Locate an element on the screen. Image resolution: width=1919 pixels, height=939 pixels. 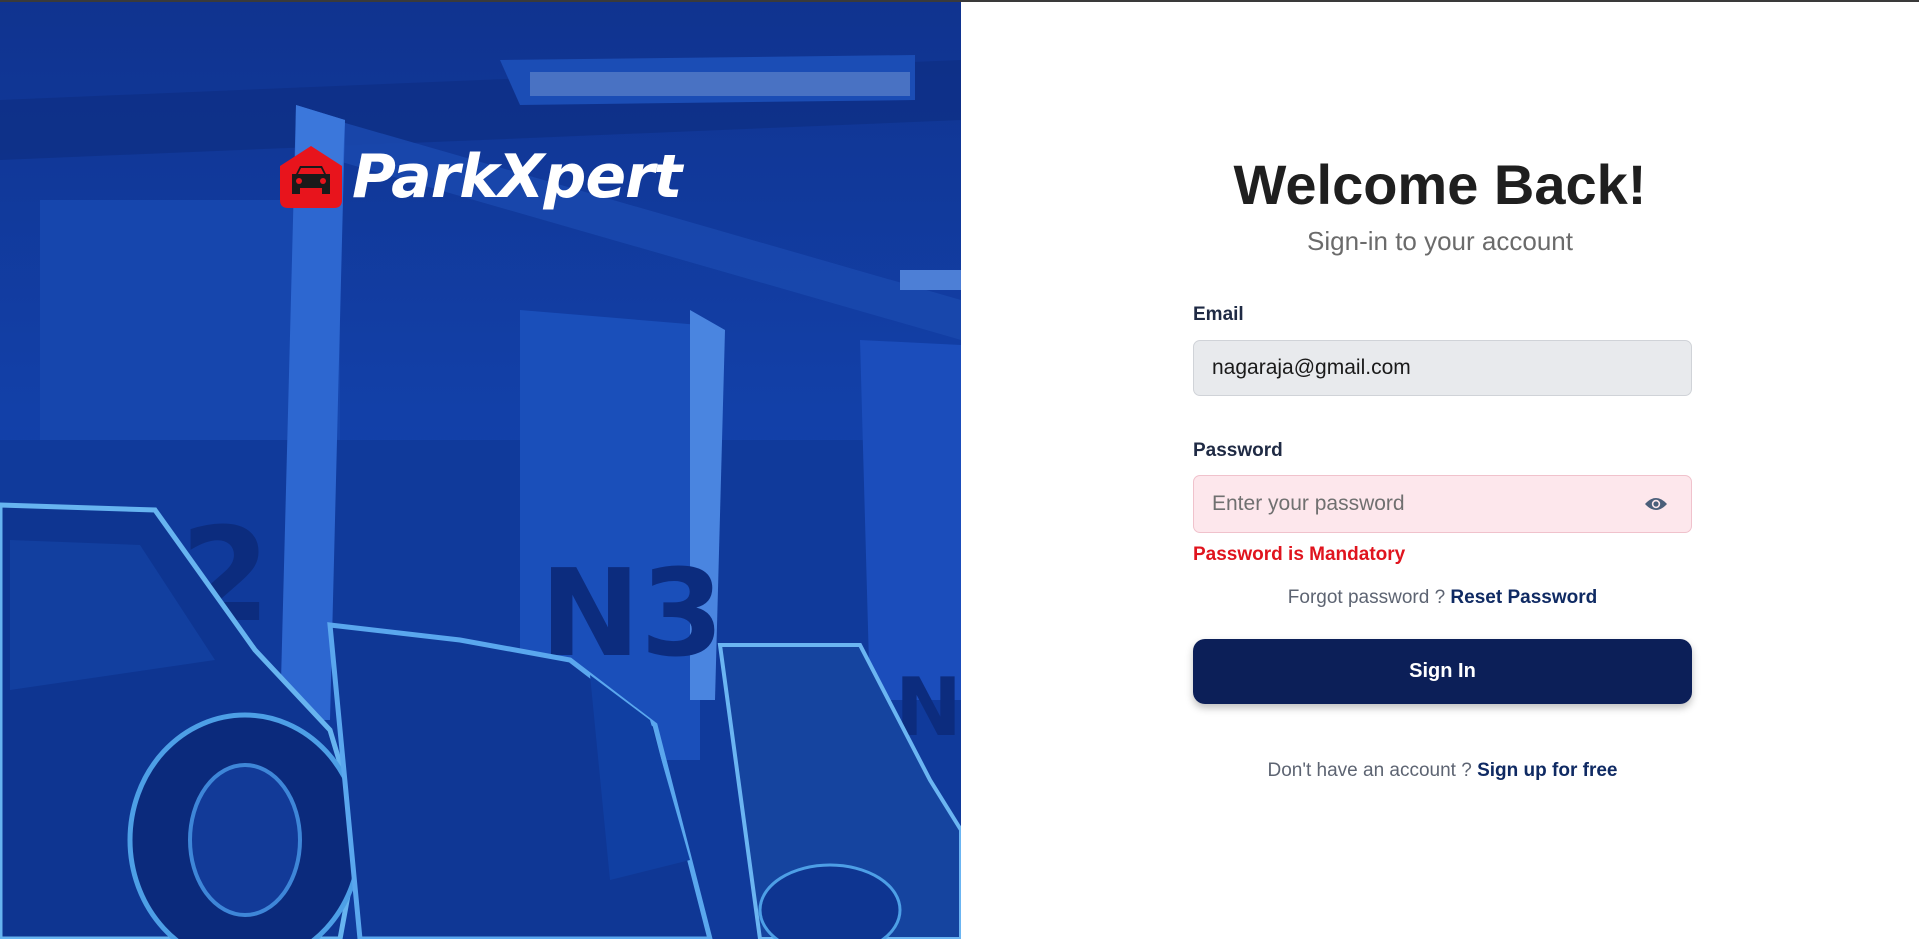
window-top-border is located at coordinates (959, 1).